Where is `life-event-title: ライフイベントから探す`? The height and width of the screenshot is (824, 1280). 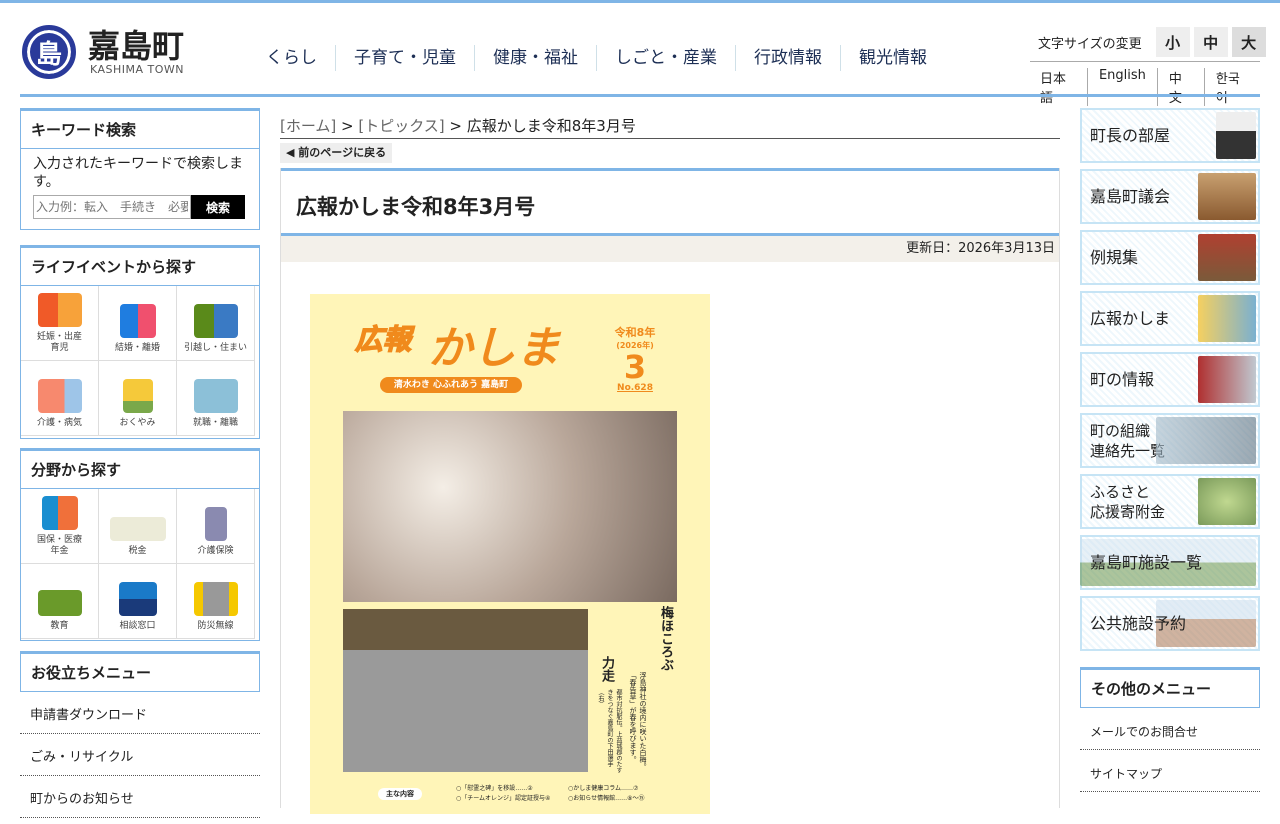
life-event-title: ライフイベントから探す is located at coordinates (140, 267).